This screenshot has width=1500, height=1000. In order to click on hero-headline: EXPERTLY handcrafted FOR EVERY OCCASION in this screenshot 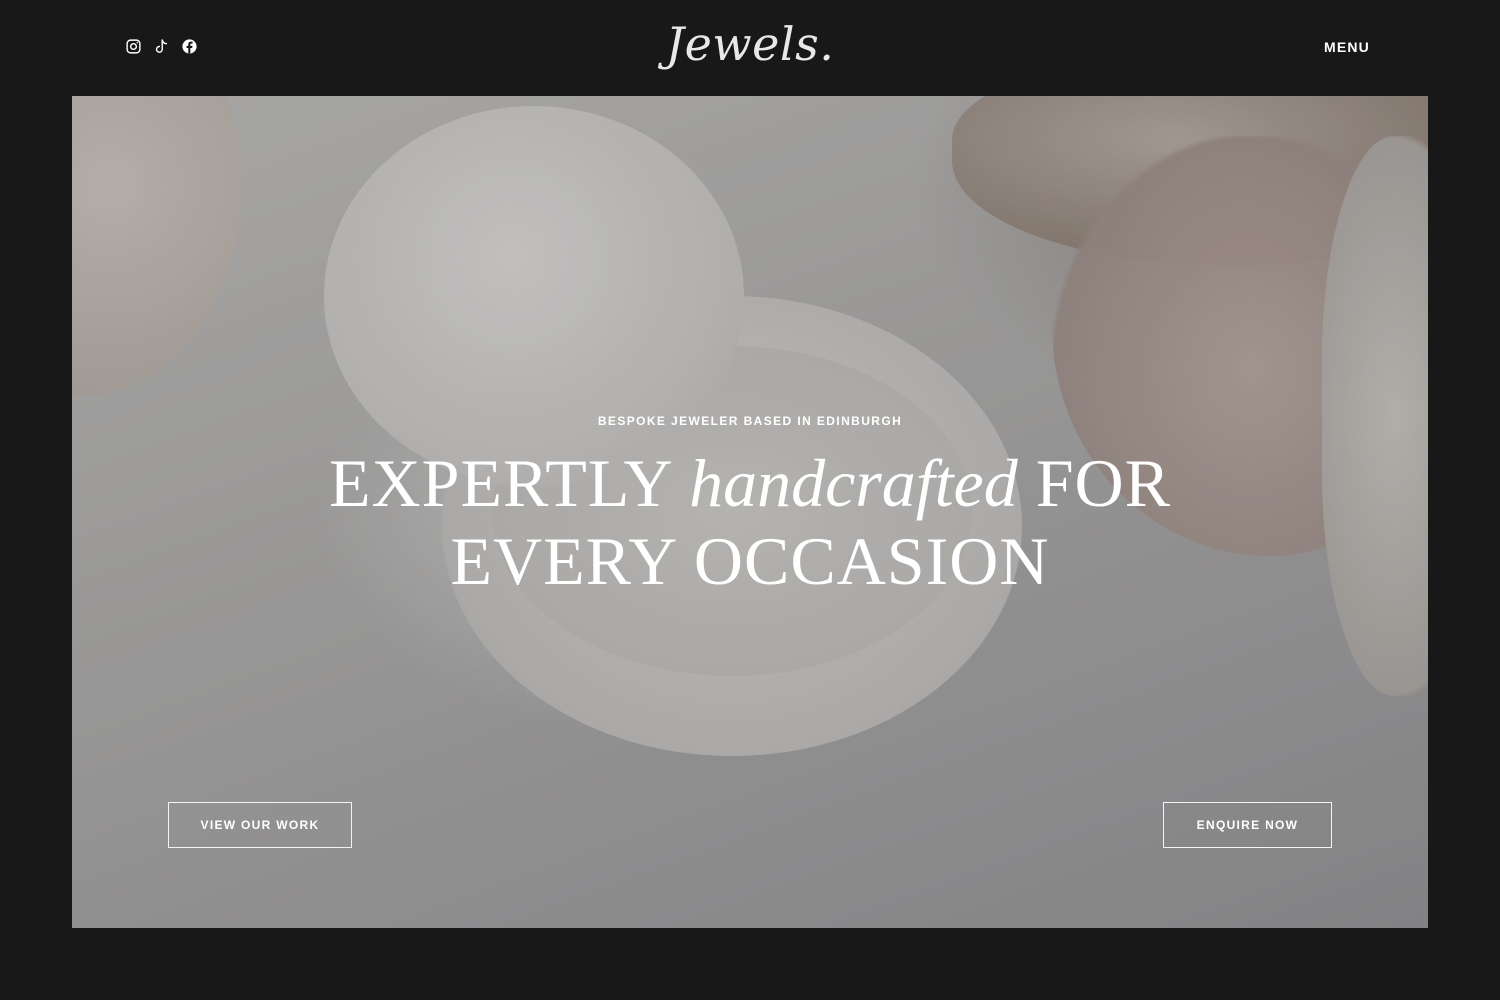, I will do `click(750, 522)`.